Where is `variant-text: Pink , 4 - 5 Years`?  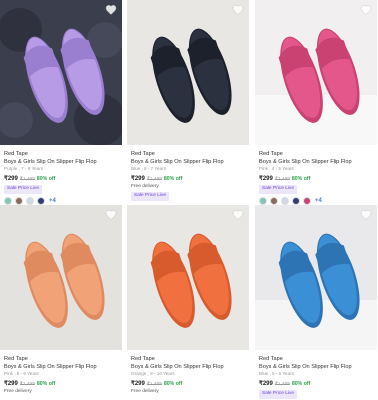
variant-text: Pink , 4 - 5 Years is located at coordinates (276, 169).